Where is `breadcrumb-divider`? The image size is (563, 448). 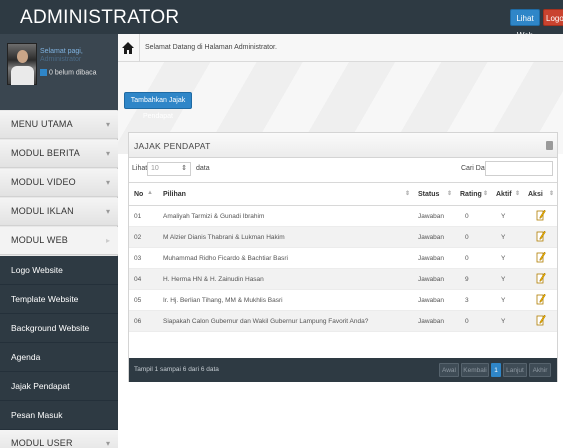 breadcrumb-divider is located at coordinates (139, 48).